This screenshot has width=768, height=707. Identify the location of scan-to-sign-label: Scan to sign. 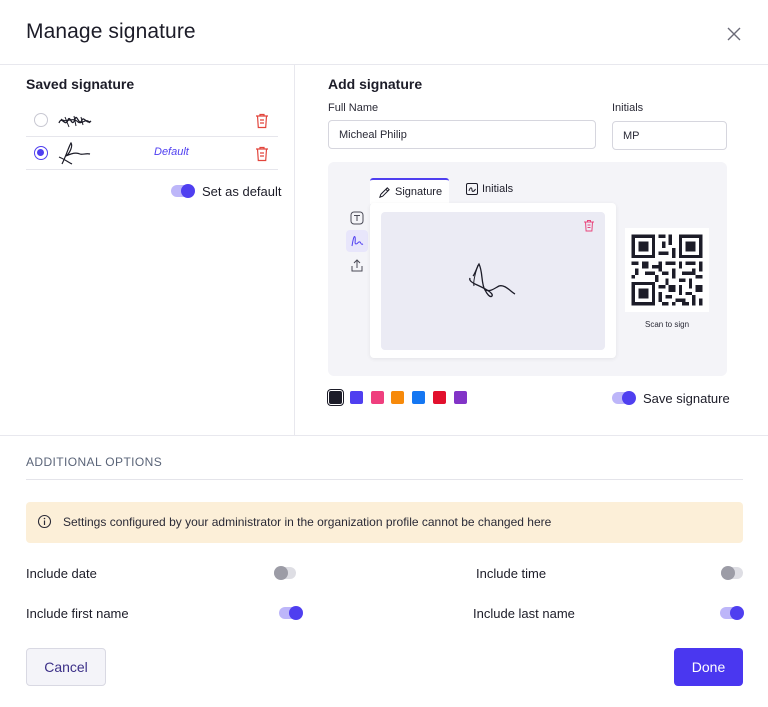
(667, 324).